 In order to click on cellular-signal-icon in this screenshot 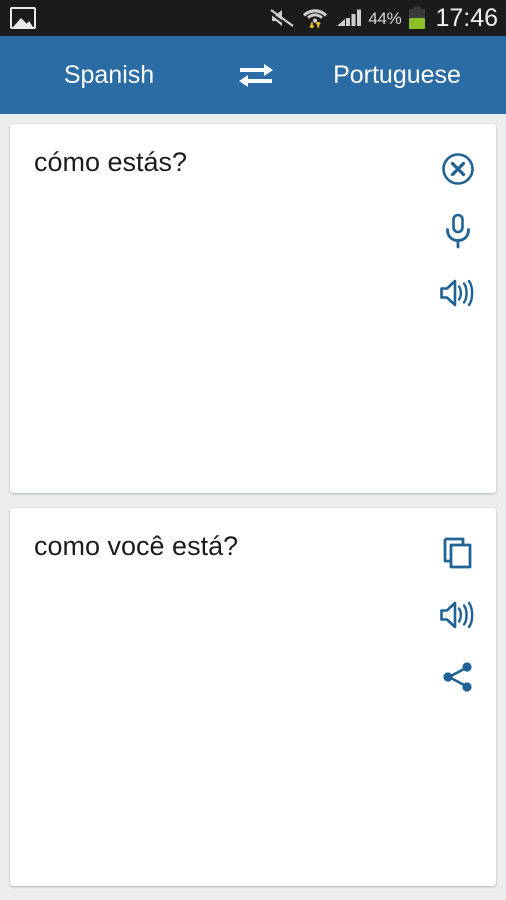, I will do `click(348, 18)`.